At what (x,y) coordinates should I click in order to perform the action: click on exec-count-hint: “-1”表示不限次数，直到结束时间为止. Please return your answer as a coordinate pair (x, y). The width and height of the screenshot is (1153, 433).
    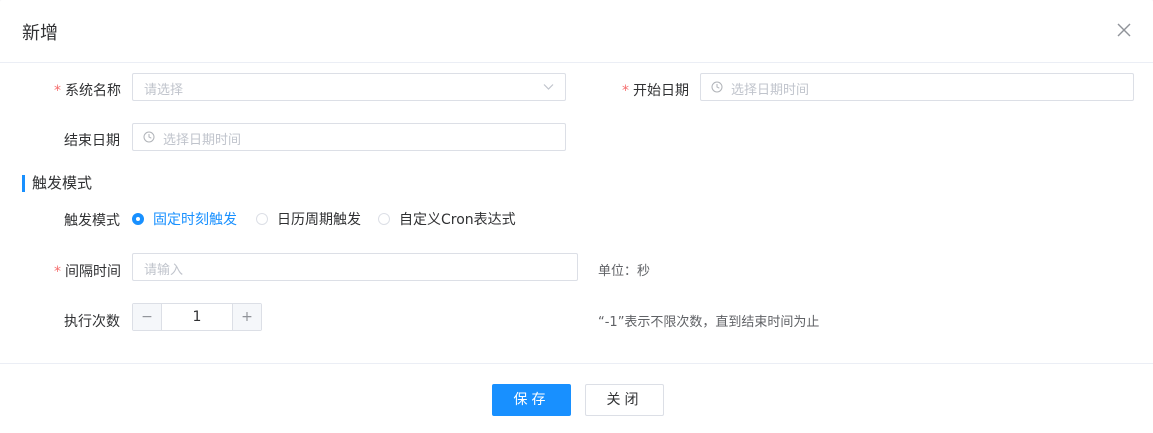
    Looking at the image, I should click on (709, 322).